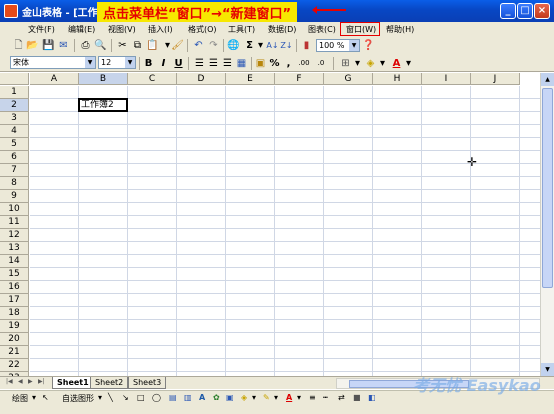 The image size is (554, 414). I want to click on save-icon: 💾, so click(48, 45).